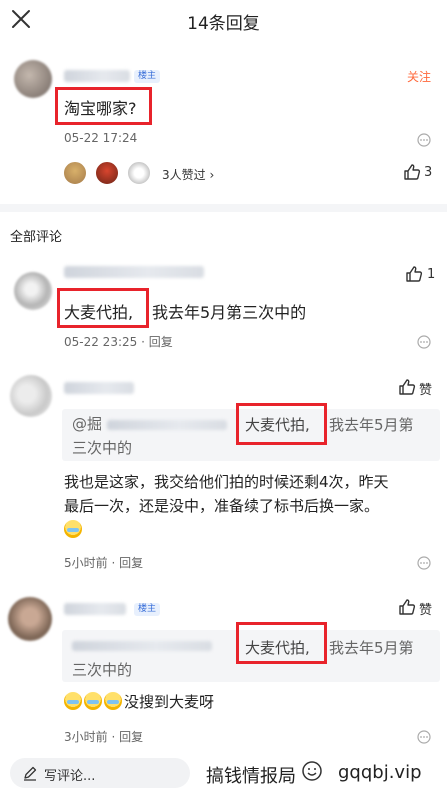 This screenshot has height=792, width=447. Describe the element at coordinates (101, 138) in the screenshot. I see `post-timestamp: 05-22 17:24` at that location.